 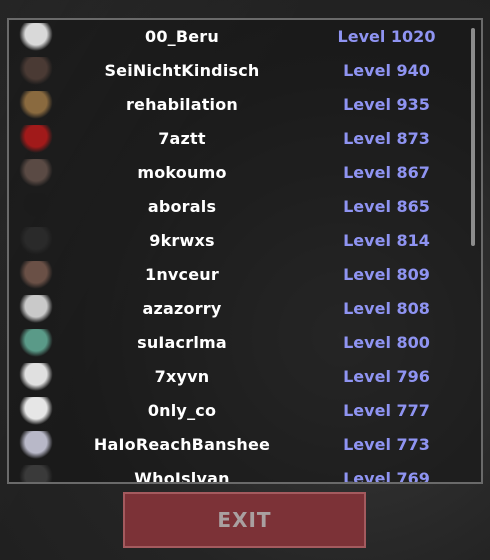 What do you see at coordinates (182, 240) in the screenshot?
I see `player-name: 9krwxs` at bounding box center [182, 240].